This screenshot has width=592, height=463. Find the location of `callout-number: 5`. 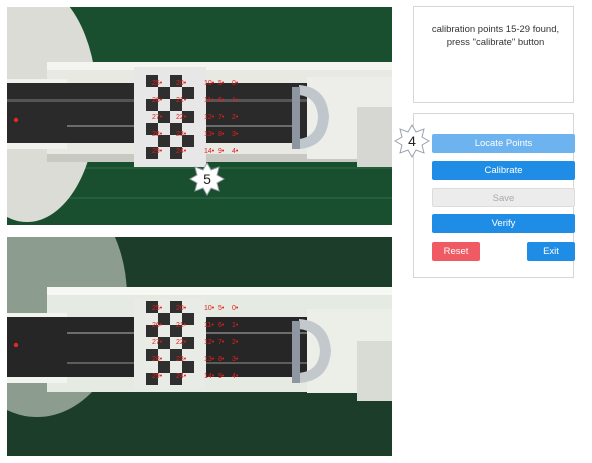

callout-number: 5 is located at coordinates (207, 179).